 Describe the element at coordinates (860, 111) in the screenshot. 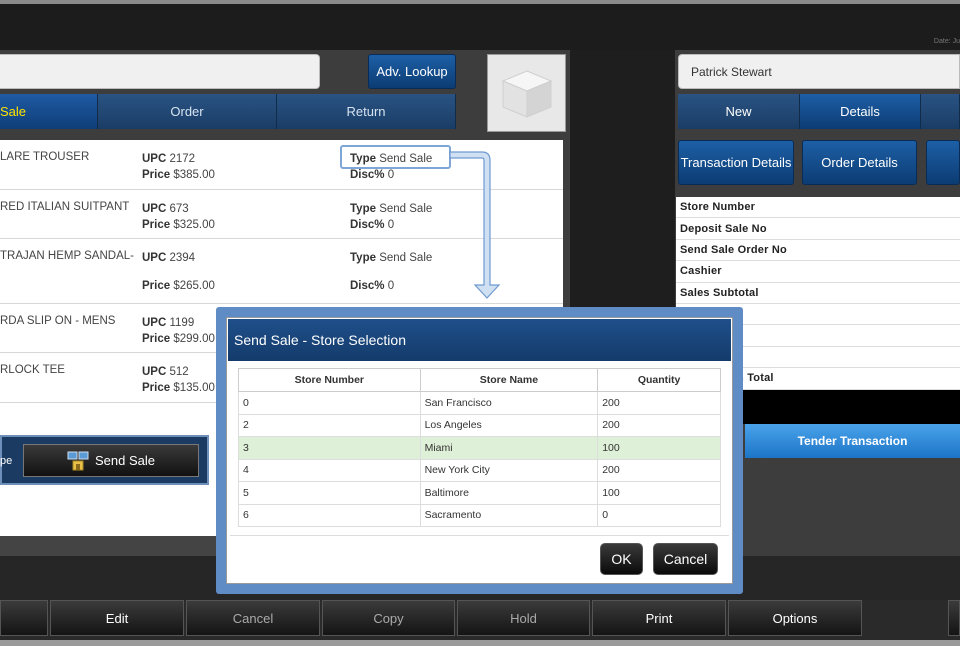

I see `tab-details: Details` at that location.